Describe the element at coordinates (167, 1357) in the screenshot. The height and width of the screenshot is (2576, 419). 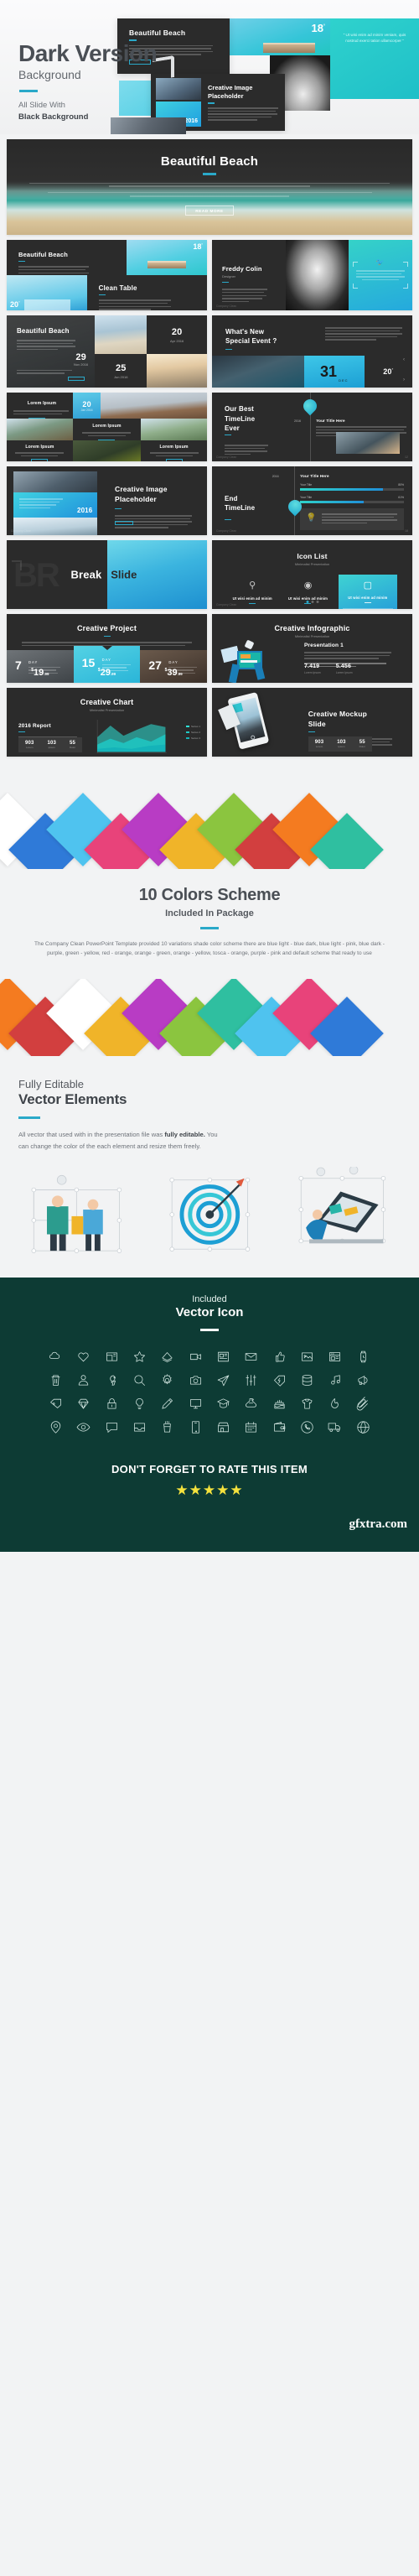
I see `layers-icon` at that location.